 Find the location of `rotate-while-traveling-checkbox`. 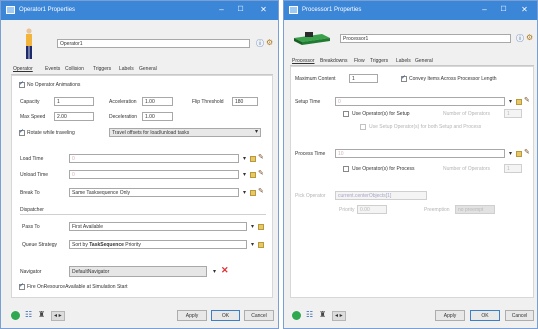

rotate-while-traveling-checkbox is located at coordinates (22, 132).